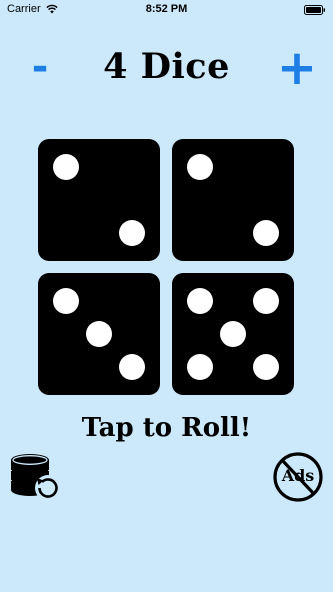 The height and width of the screenshot is (592, 333). I want to click on remove-ads-button: Ads, so click(298, 477).